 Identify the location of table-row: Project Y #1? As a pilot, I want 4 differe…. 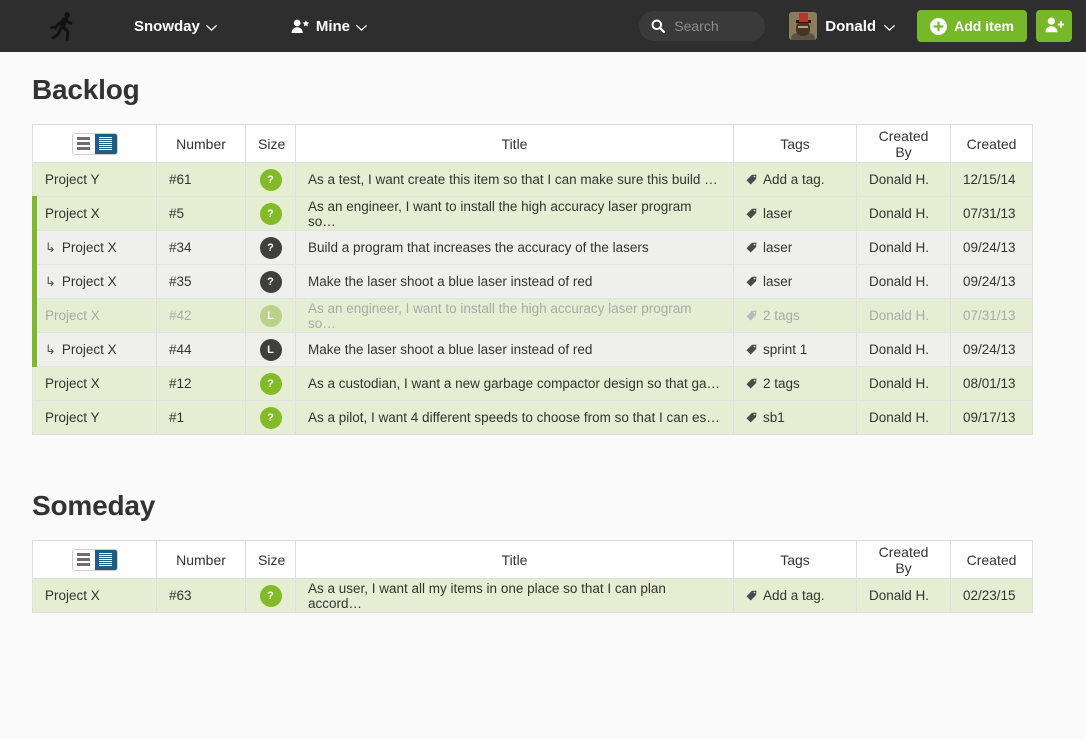
(532, 417).